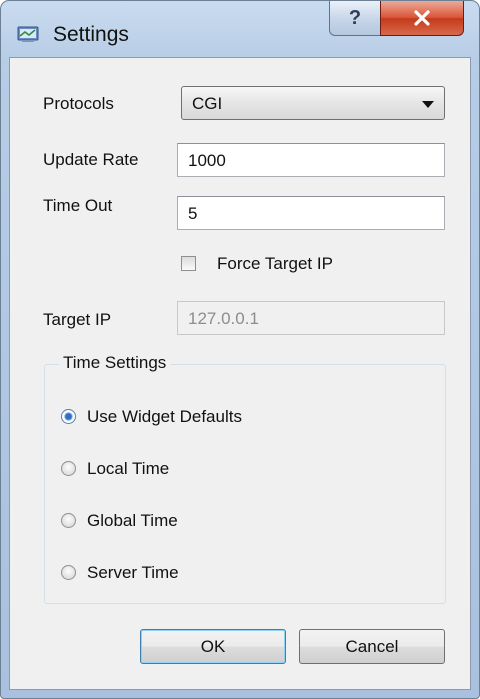 The height and width of the screenshot is (699, 480). Describe the element at coordinates (428, 104) in the screenshot. I see `chevron-down-icon` at that location.